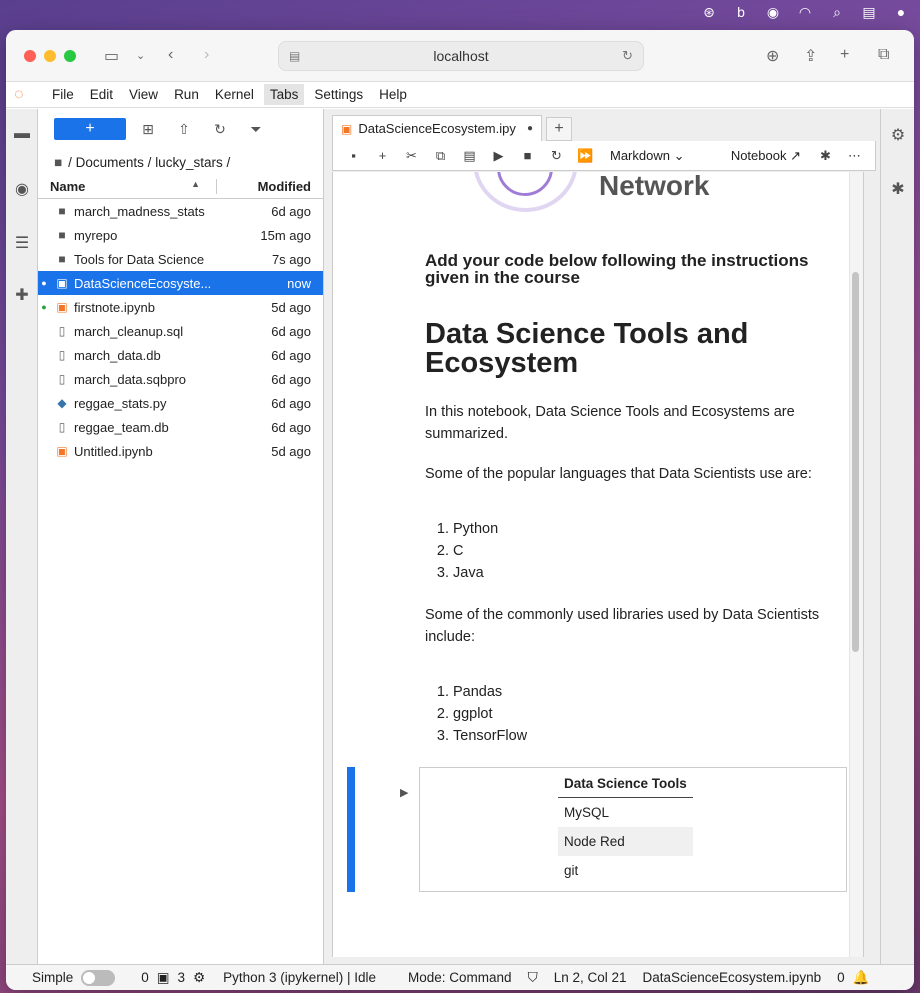 The width and height of the screenshot is (920, 993). What do you see at coordinates (120, 403) in the screenshot?
I see `file-name: reggae_stats.py` at bounding box center [120, 403].